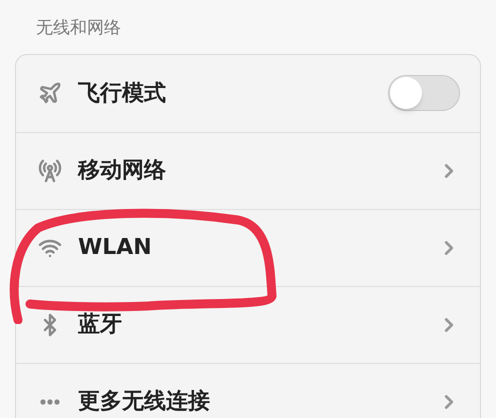 This screenshot has width=496, height=418. What do you see at coordinates (122, 171) in the screenshot?
I see `row-label: 移动网络` at bounding box center [122, 171].